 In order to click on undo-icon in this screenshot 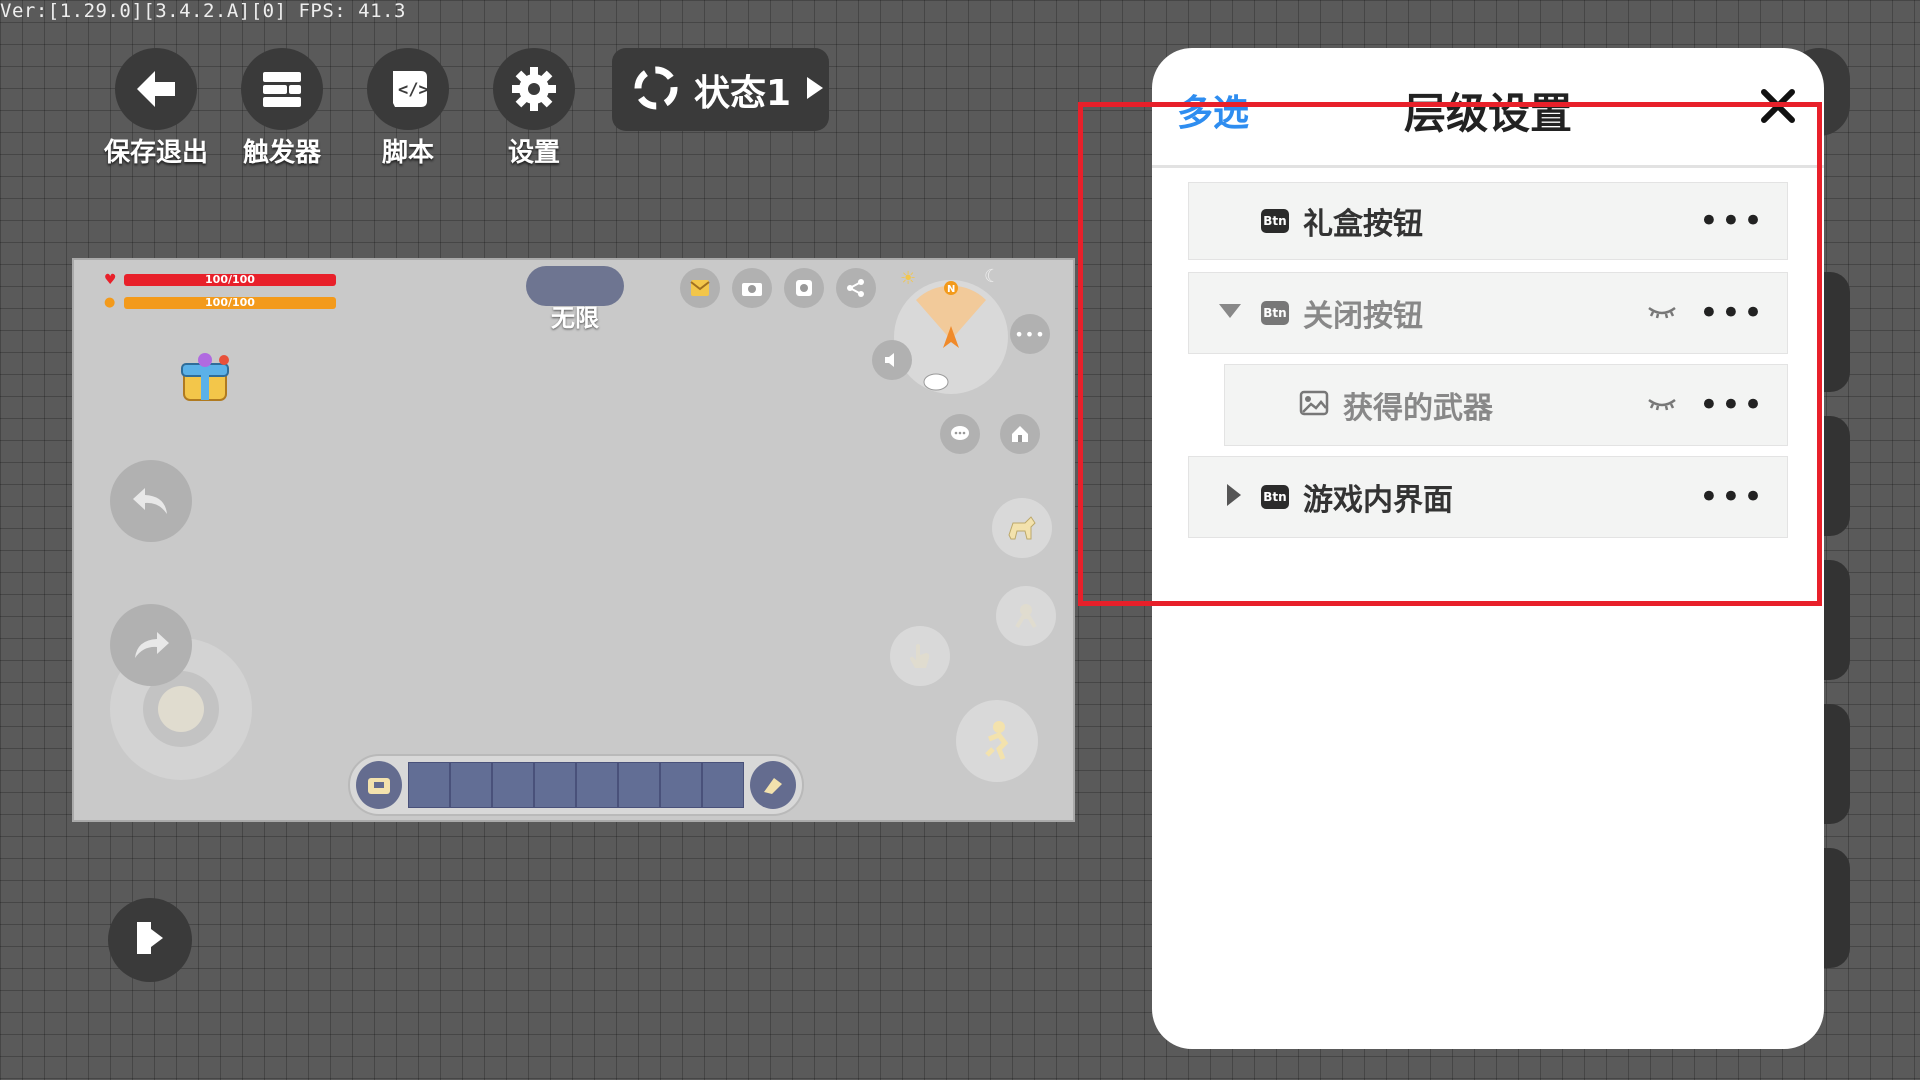, I will do `click(151, 501)`.